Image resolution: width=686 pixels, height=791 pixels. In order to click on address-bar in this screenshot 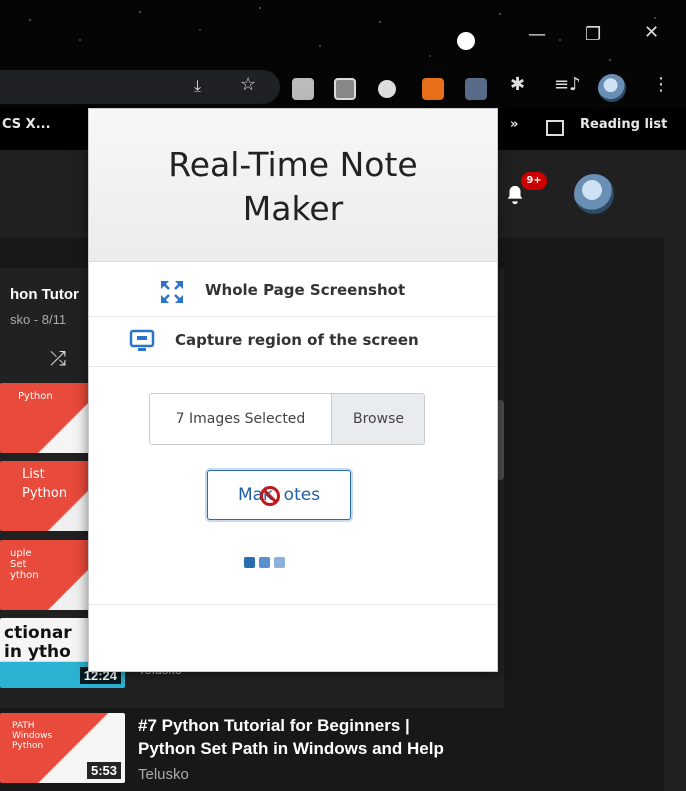, I will do `click(140, 87)`.